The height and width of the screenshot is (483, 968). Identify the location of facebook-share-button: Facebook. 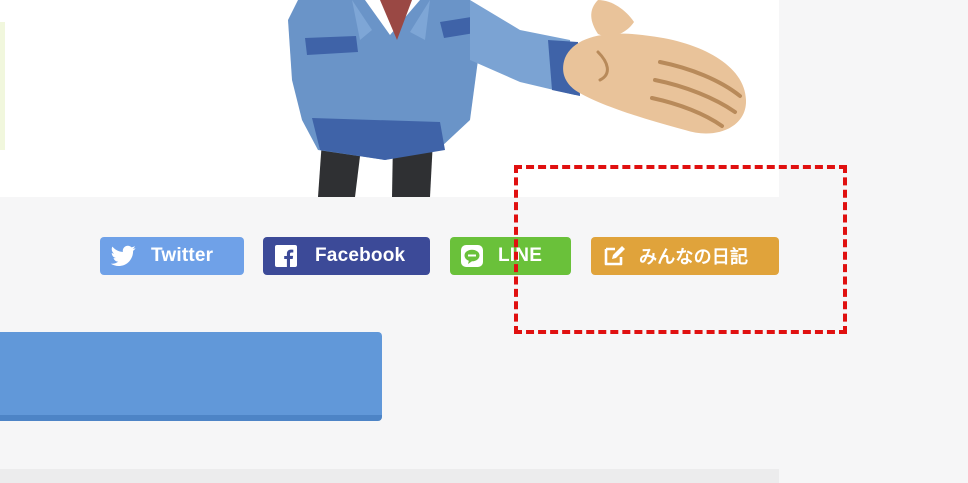
(346, 256).